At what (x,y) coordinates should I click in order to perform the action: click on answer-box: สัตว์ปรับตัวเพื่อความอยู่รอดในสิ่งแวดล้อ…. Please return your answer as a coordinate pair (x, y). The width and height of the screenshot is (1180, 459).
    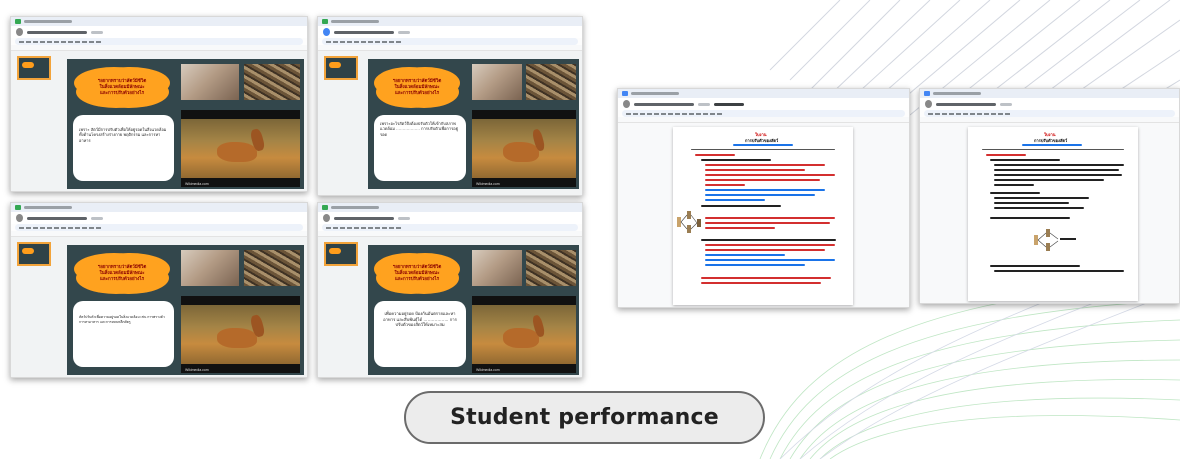
    Looking at the image, I should click on (123, 334).